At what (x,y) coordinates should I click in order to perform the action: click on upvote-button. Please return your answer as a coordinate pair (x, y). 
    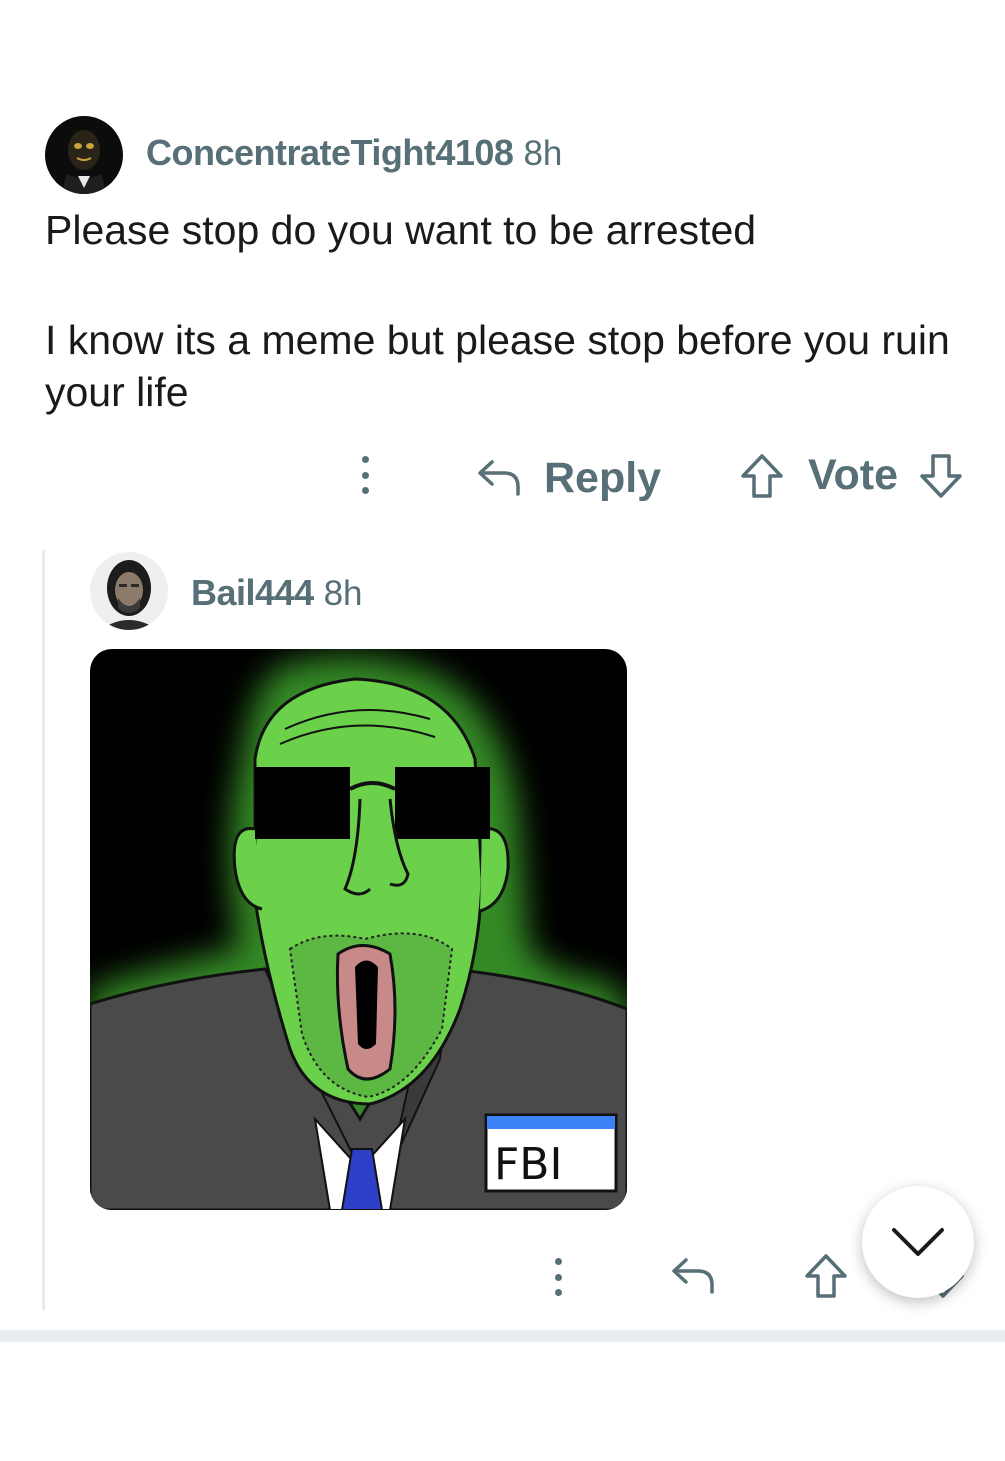
    Looking at the image, I should click on (762, 476).